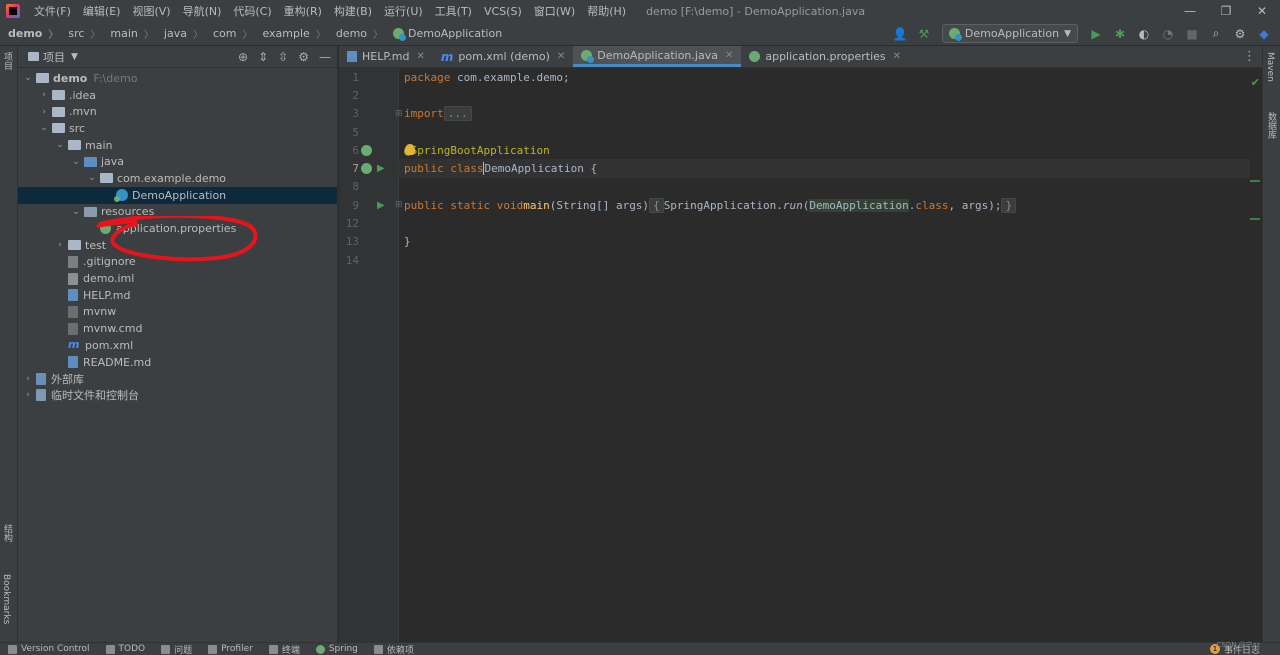 This screenshot has width=1280, height=655. What do you see at coordinates (243, 57) in the screenshot?
I see `locate-icon: ⊕` at bounding box center [243, 57].